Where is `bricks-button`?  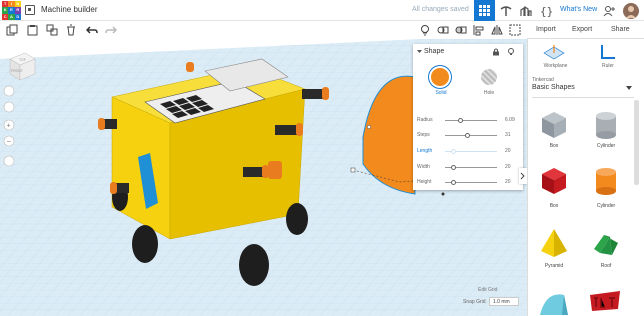
bricks-button is located at coordinates (525, 10).